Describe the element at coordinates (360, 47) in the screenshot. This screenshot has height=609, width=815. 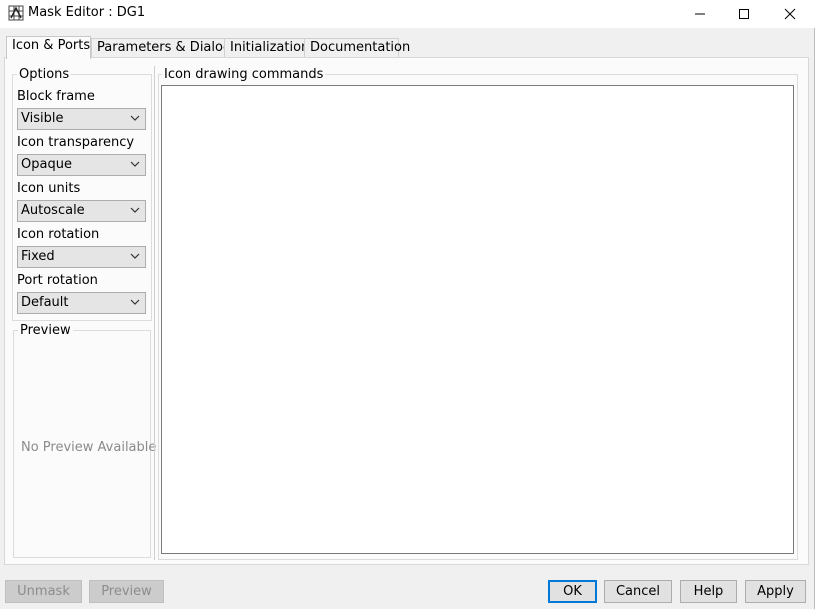
I see `tab-label: Documentation` at that location.